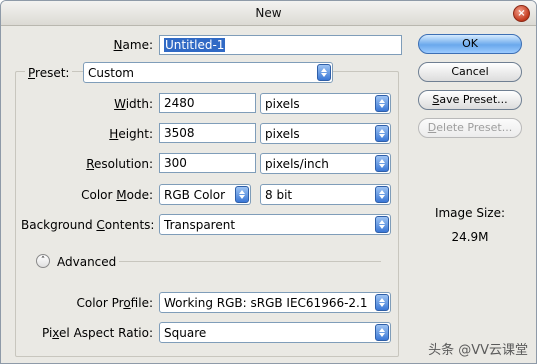 Image resolution: width=537 pixels, height=364 pixels. What do you see at coordinates (266, 303) in the screenshot?
I see `color-profile-value: Working RGB: sRGB IEC61966-2.1` at bounding box center [266, 303].